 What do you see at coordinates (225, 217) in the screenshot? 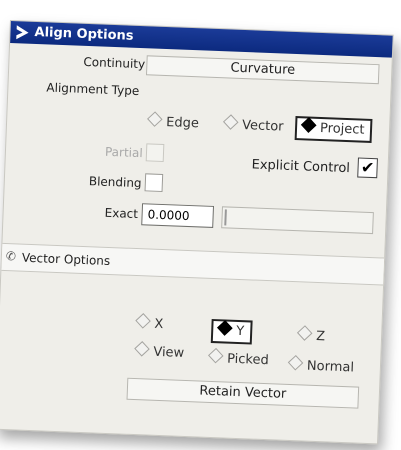
I see `slider-handle` at bounding box center [225, 217].